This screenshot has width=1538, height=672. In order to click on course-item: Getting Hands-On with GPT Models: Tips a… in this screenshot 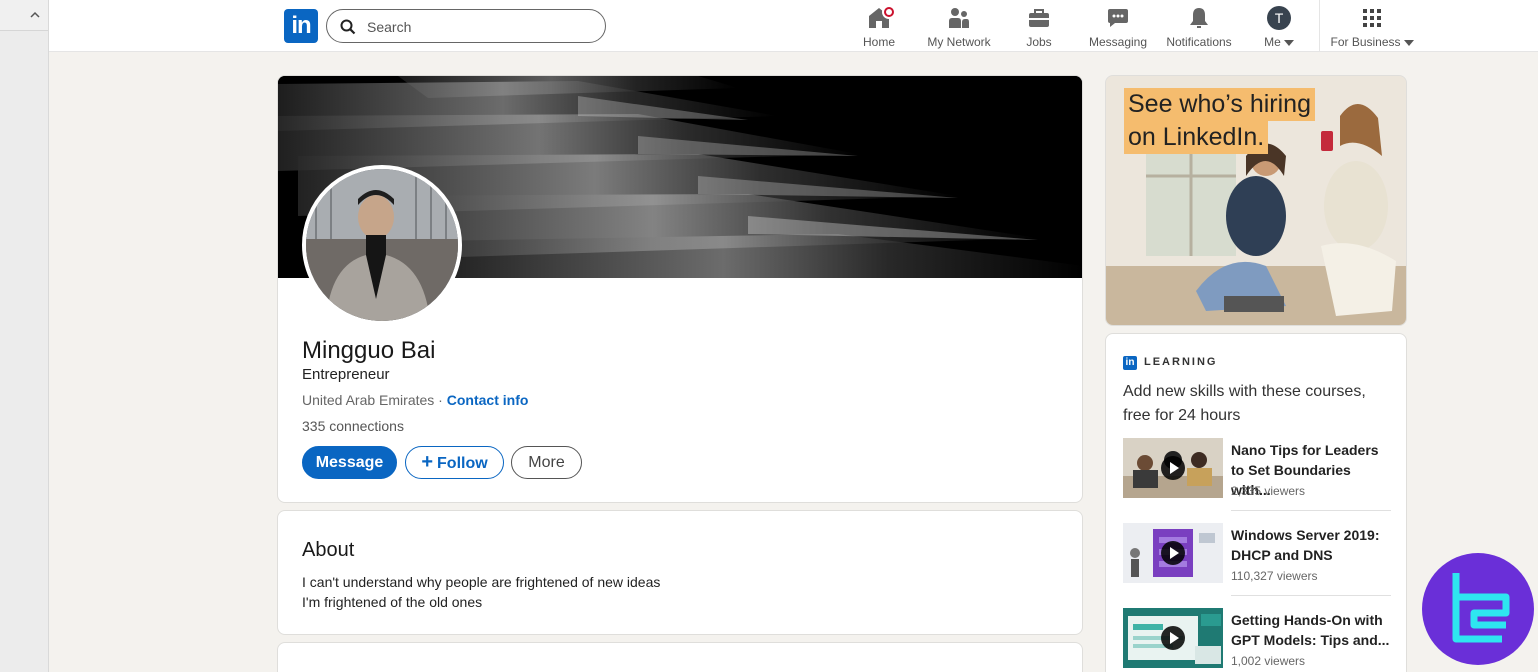, I will do `click(1257, 640)`.